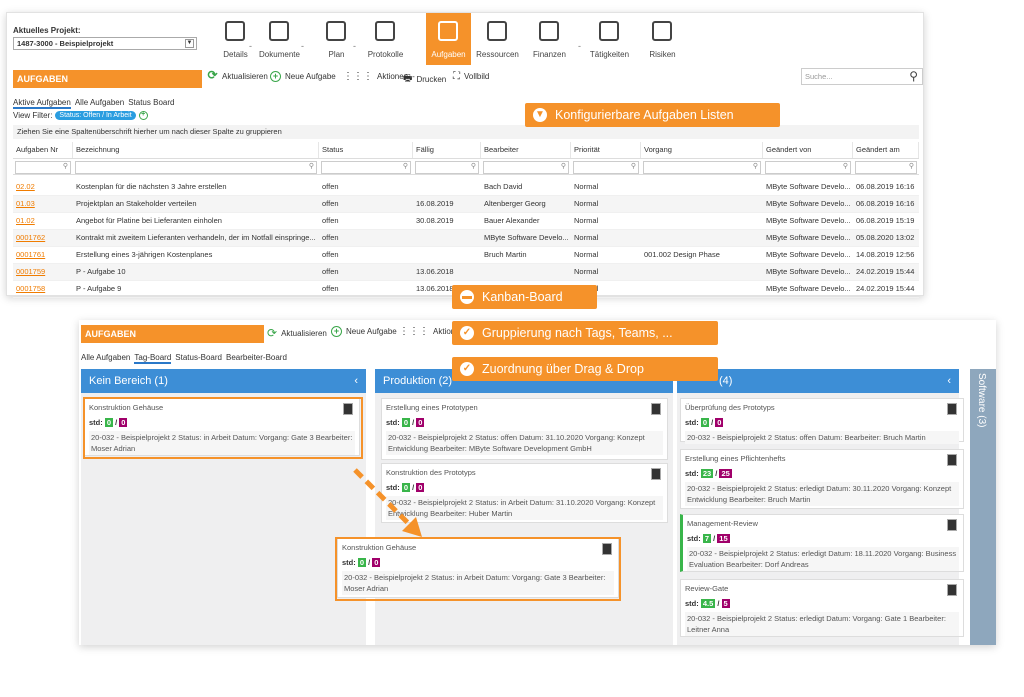 This screenshot has height=697, width=1024. Describe the element at coordinates (105, 43) in the screenshot. I see `project-select: 1487-3000 - Beispielprojekt ▼` at that location.